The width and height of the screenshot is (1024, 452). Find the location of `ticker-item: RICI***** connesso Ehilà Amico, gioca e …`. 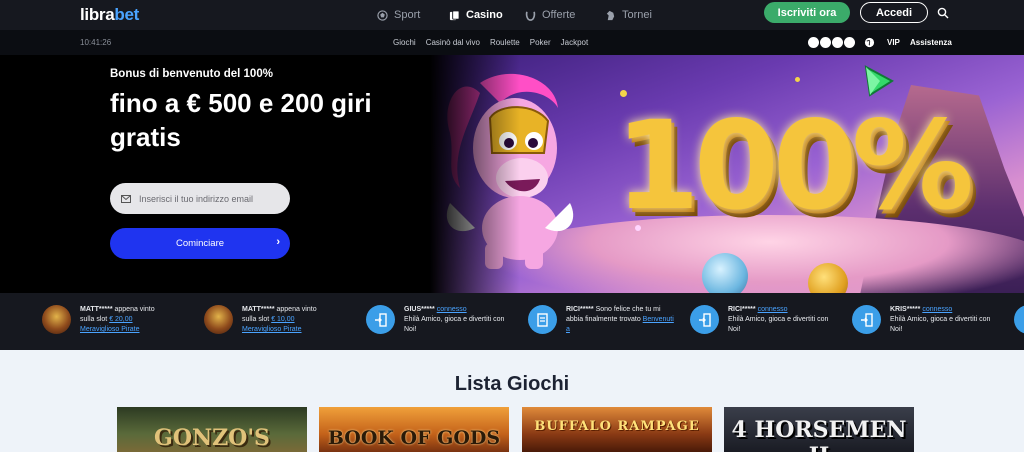

ticker-item: RICI***** connesso Ehilà Amico, gioca e … is located at coordinates (764, 322).